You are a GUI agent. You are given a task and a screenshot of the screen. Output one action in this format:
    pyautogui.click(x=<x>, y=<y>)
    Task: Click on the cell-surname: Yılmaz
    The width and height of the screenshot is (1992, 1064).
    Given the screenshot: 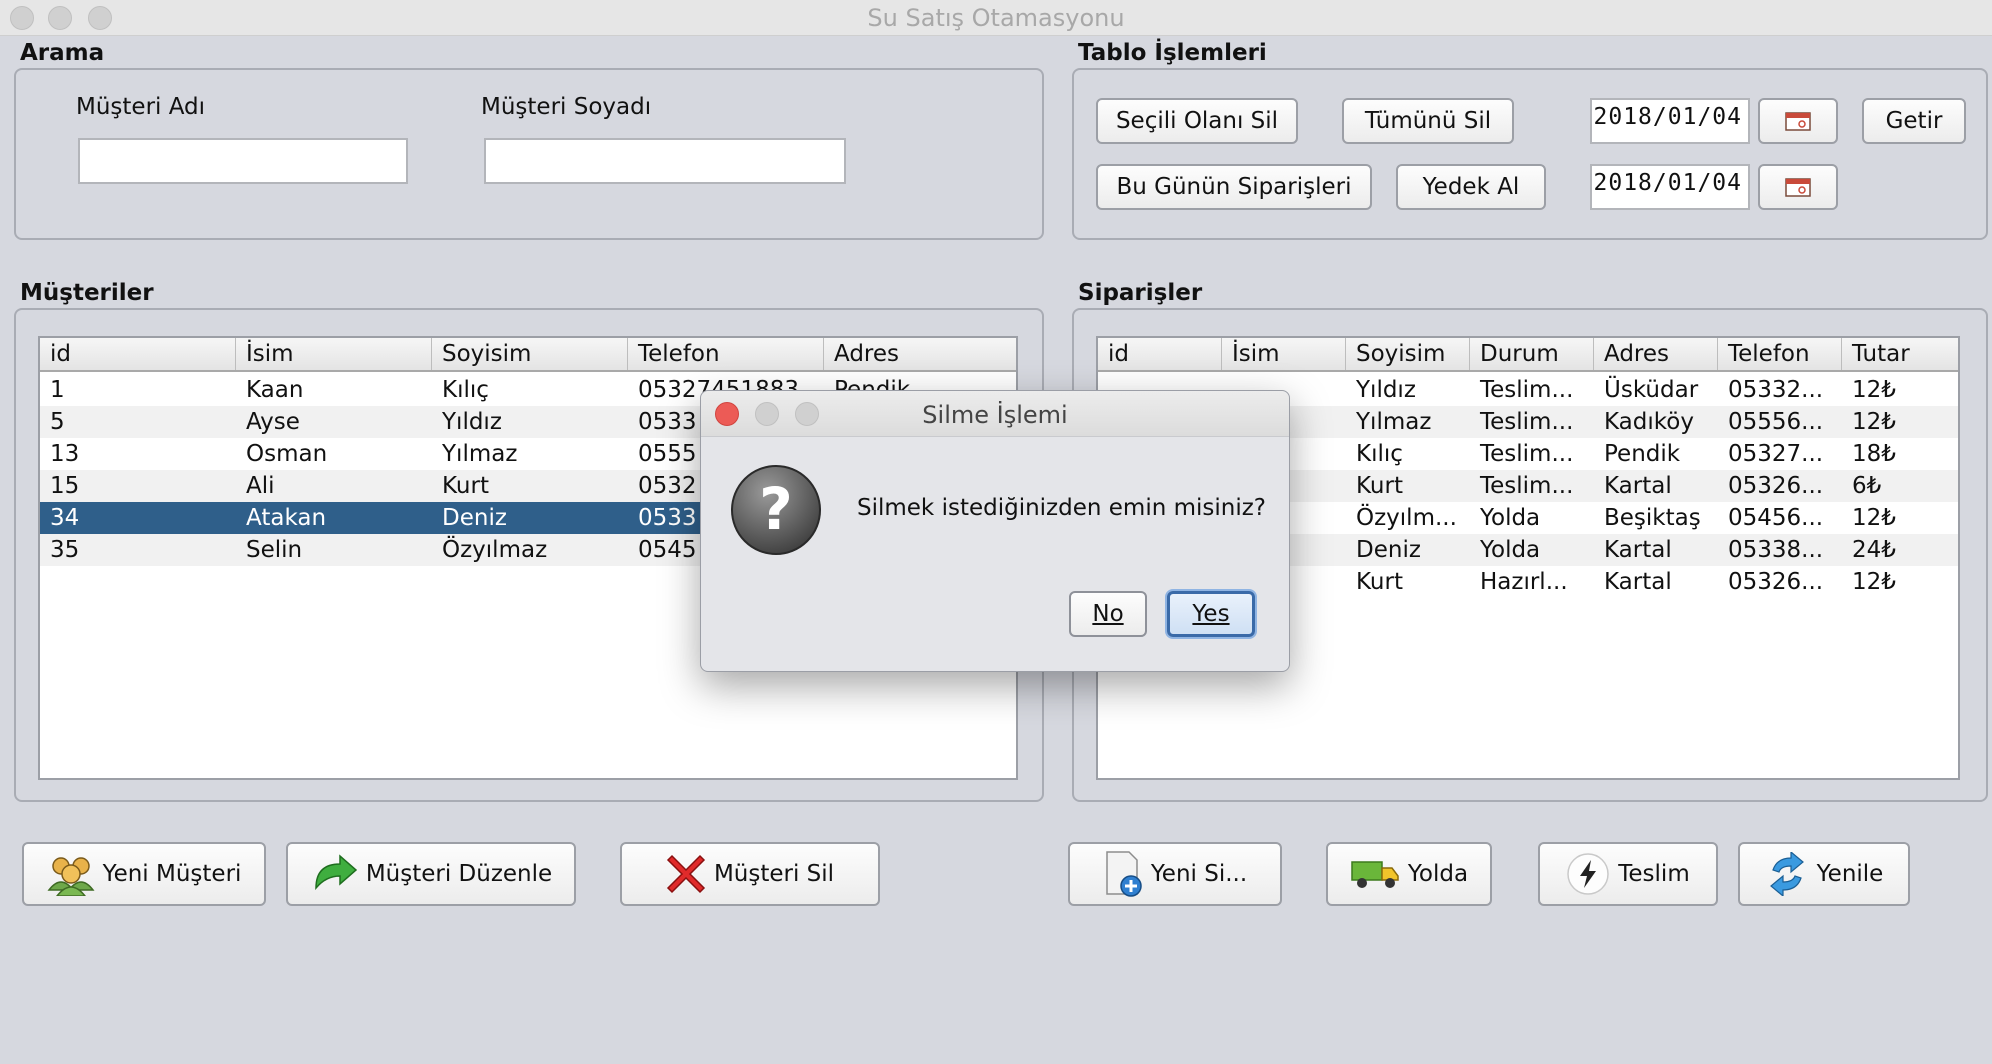 What is the action you would take?
    pyautogui.click(x=480, y=454)
    